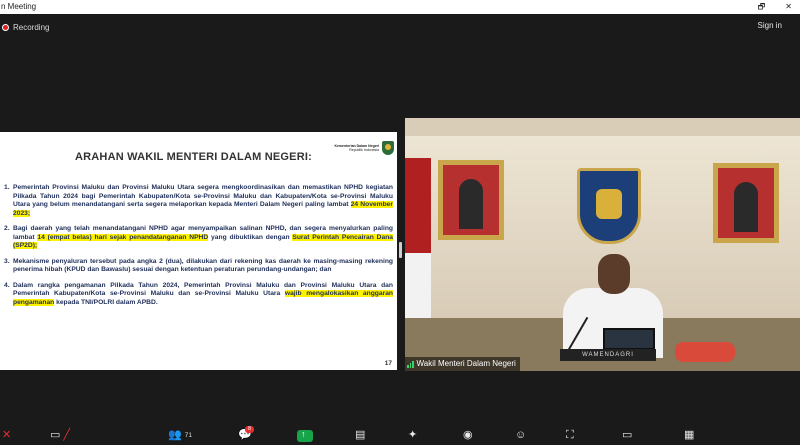  What do you see at coordinates (364, 150) in the screenshot?
I see `org-subtitle: Republik Indonesia` at bounding box center [364, 150].